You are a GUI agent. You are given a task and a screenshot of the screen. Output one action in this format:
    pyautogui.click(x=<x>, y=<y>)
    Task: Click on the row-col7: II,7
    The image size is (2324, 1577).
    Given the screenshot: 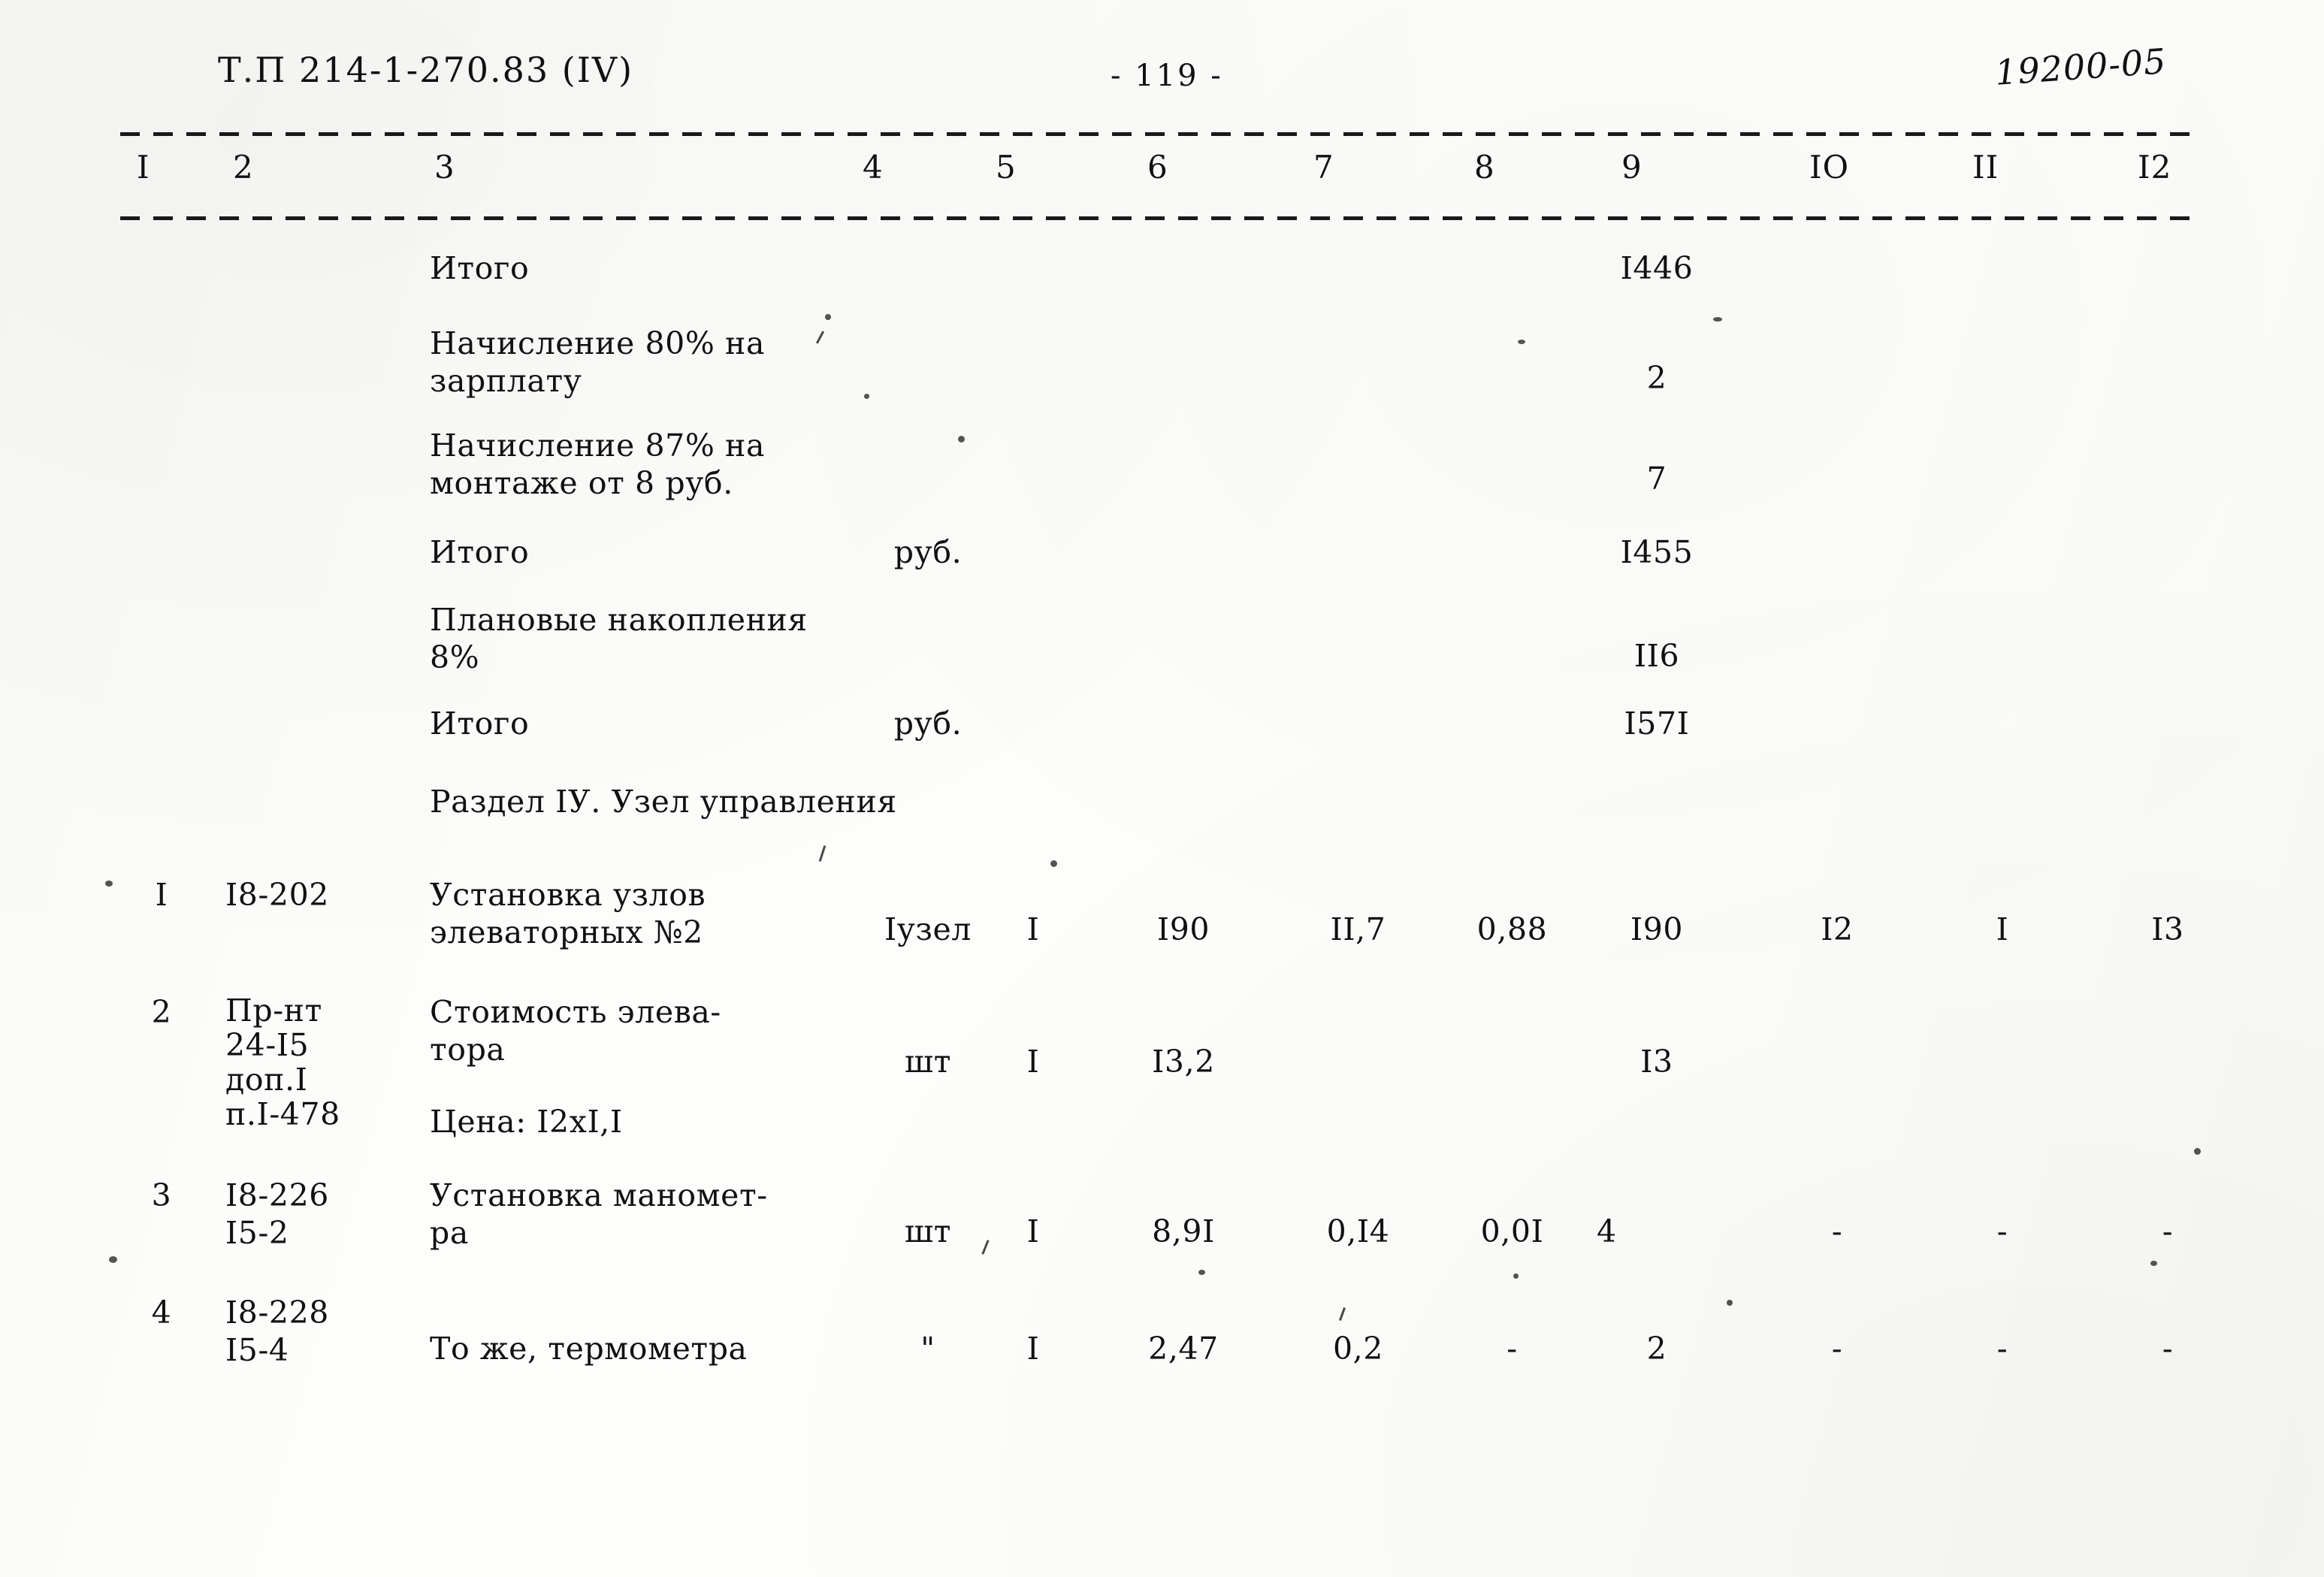 What is the action you would take?
    pyautogui.click(x=1358, y=929)
    